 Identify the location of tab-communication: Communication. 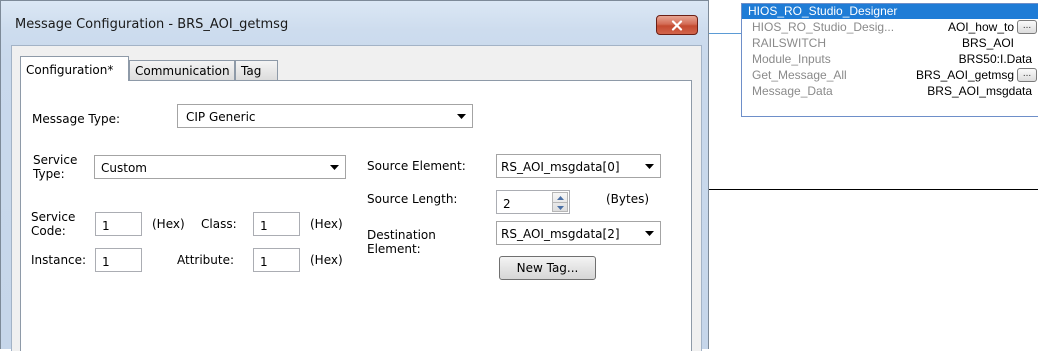
(182, 70).